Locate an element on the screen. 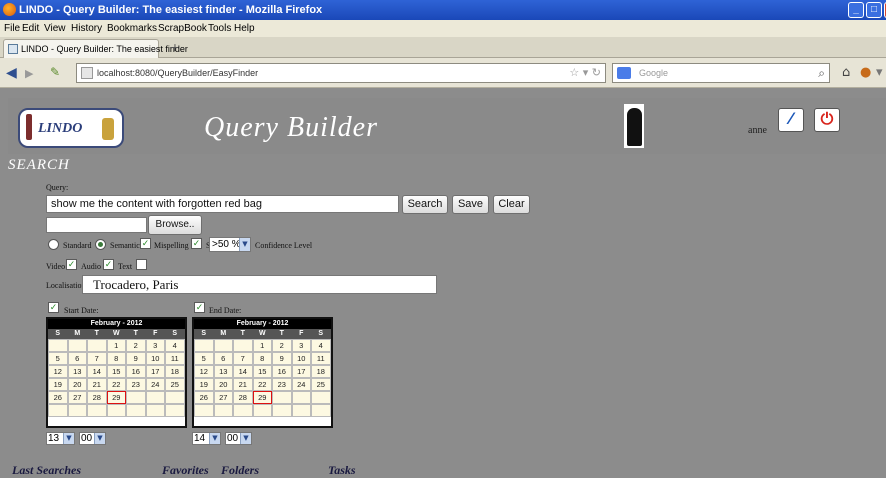  minimize-button: _ is located at coordinates (856, 10).